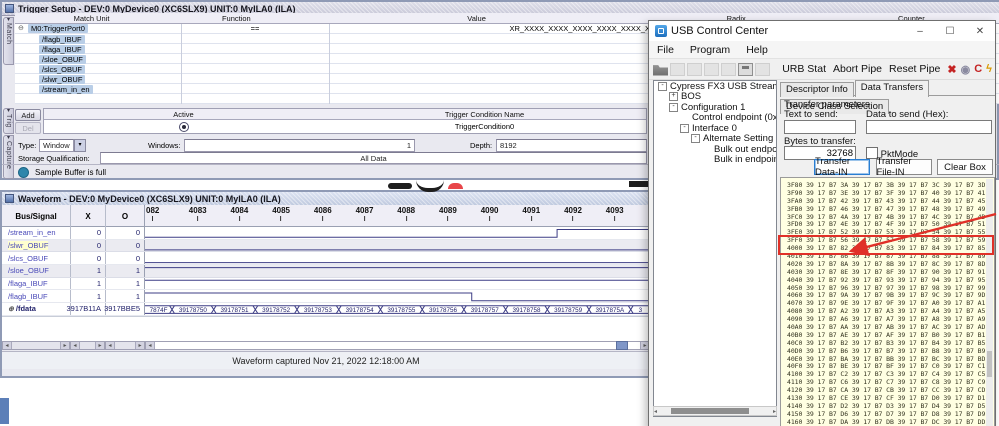  I want to click on maximize-button: ☐, so click(950, 31).